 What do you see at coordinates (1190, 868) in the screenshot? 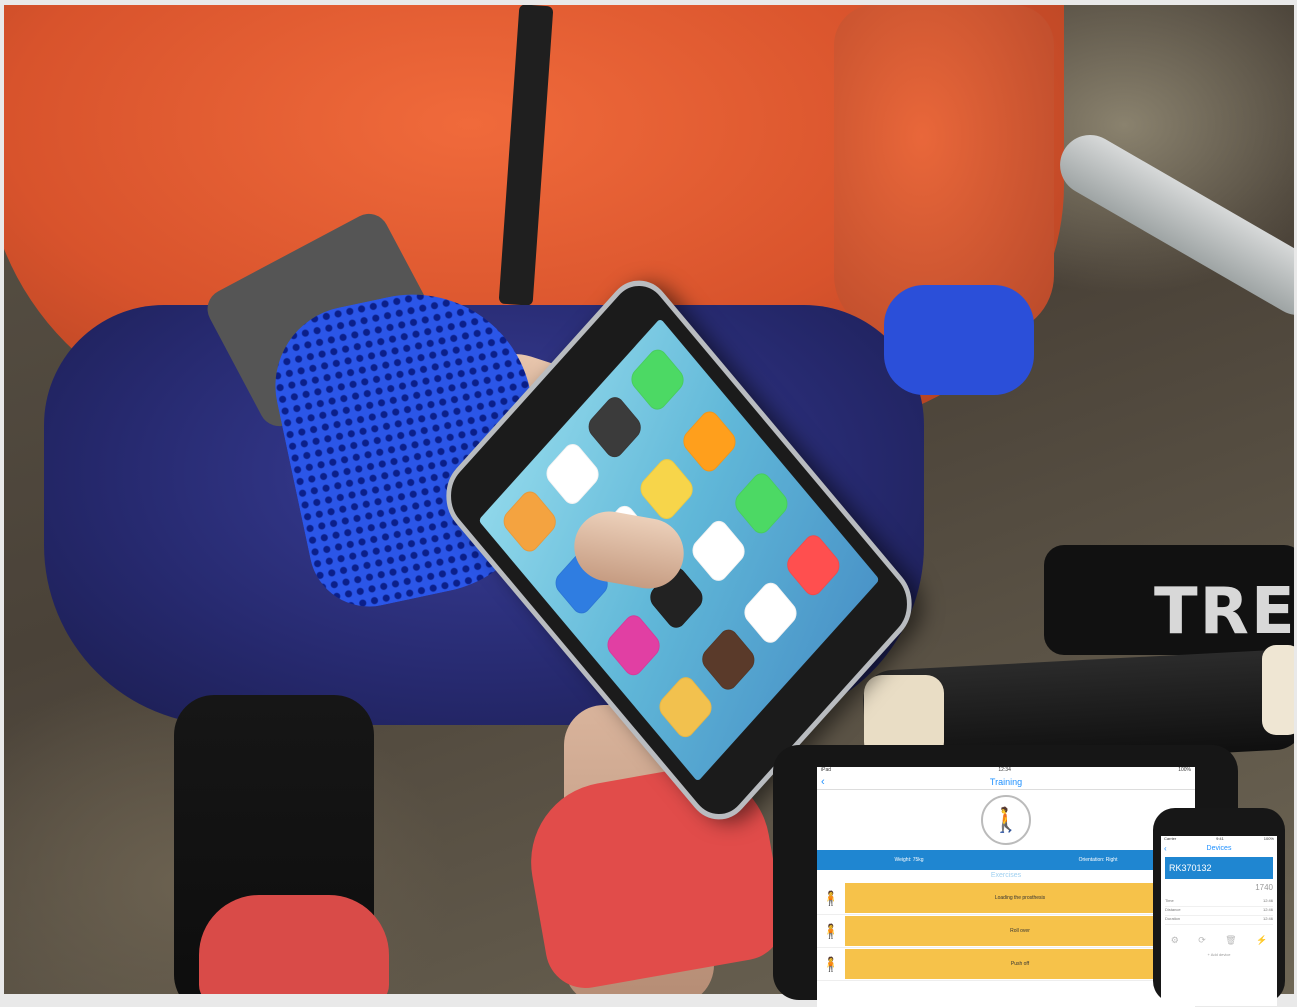
I see `device-name: RK370132` at bounding box center [1190, 868].